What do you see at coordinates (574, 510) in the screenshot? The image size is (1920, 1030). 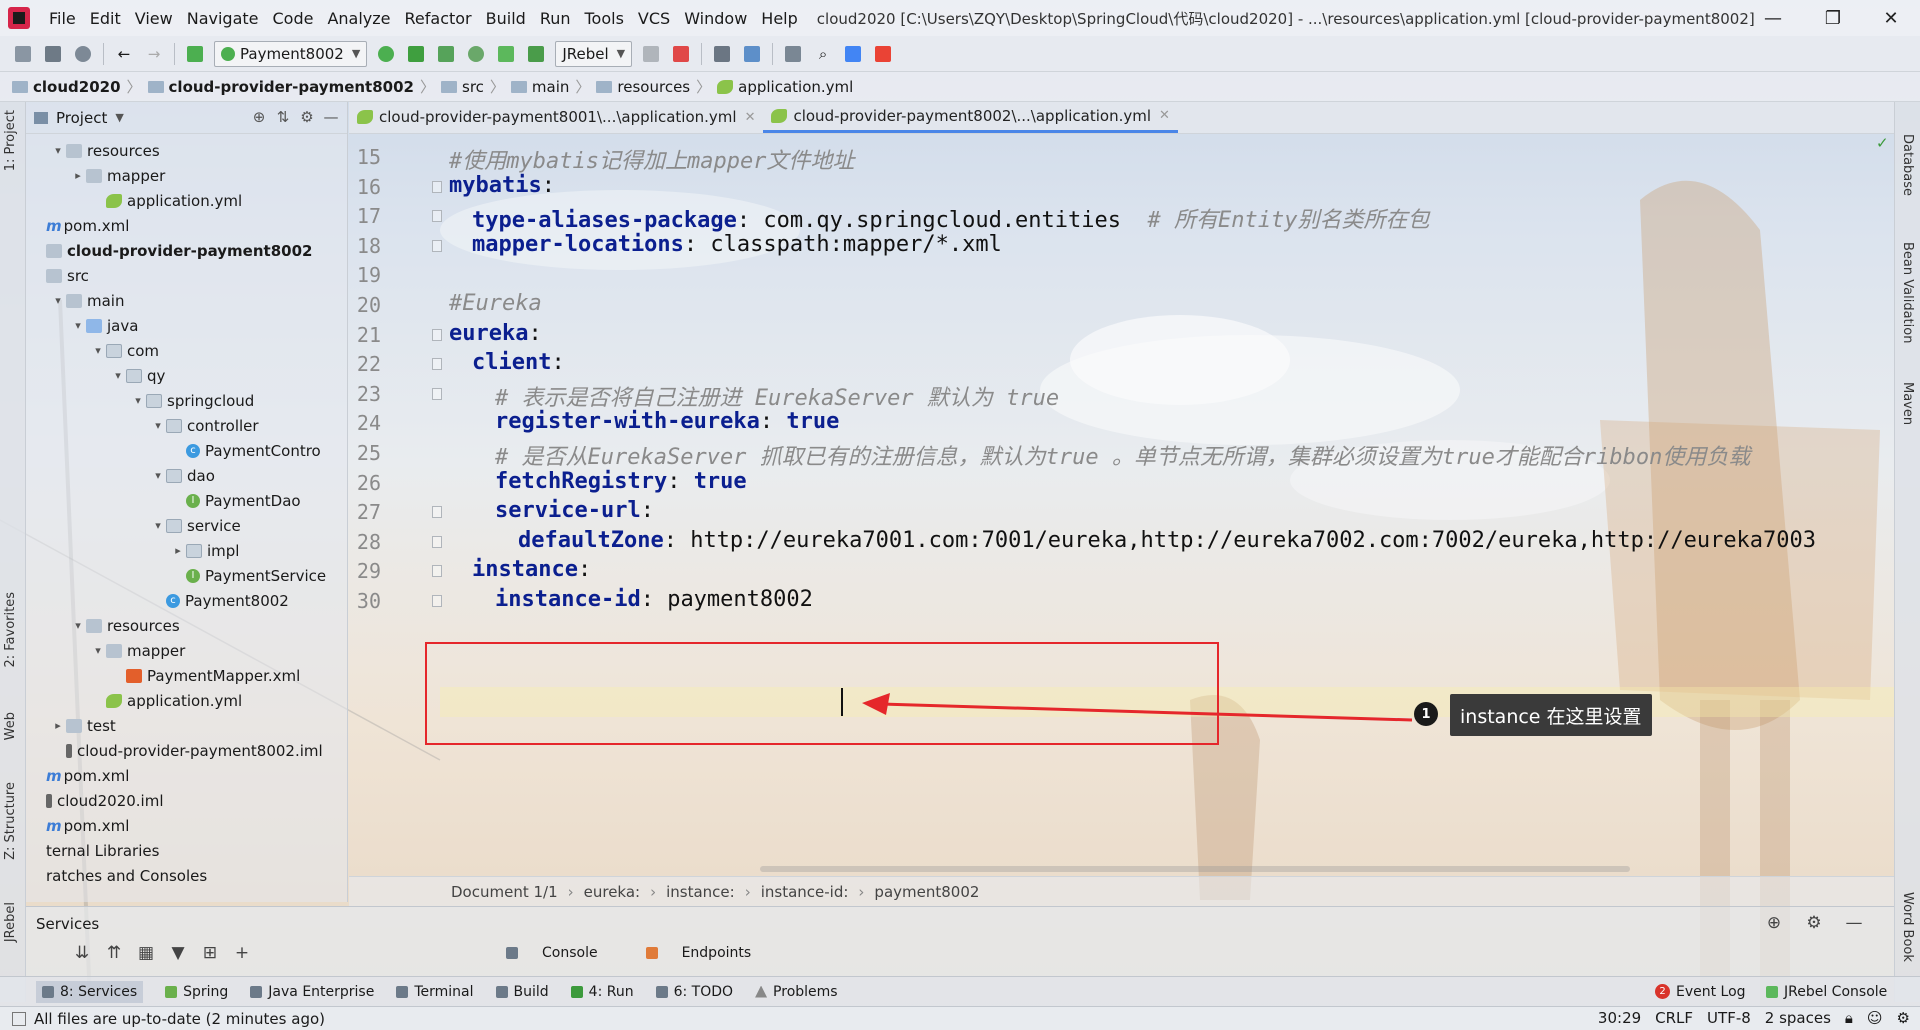 I see `code-line: service-url:` at bounding box center [574, 510].